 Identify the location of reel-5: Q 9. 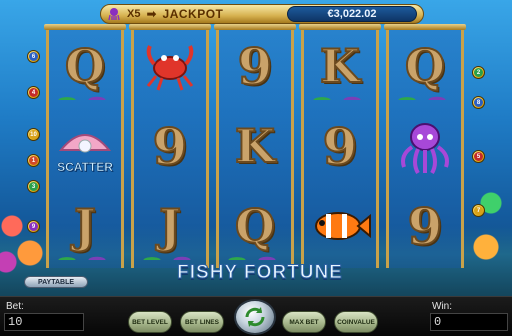
(425, 146).